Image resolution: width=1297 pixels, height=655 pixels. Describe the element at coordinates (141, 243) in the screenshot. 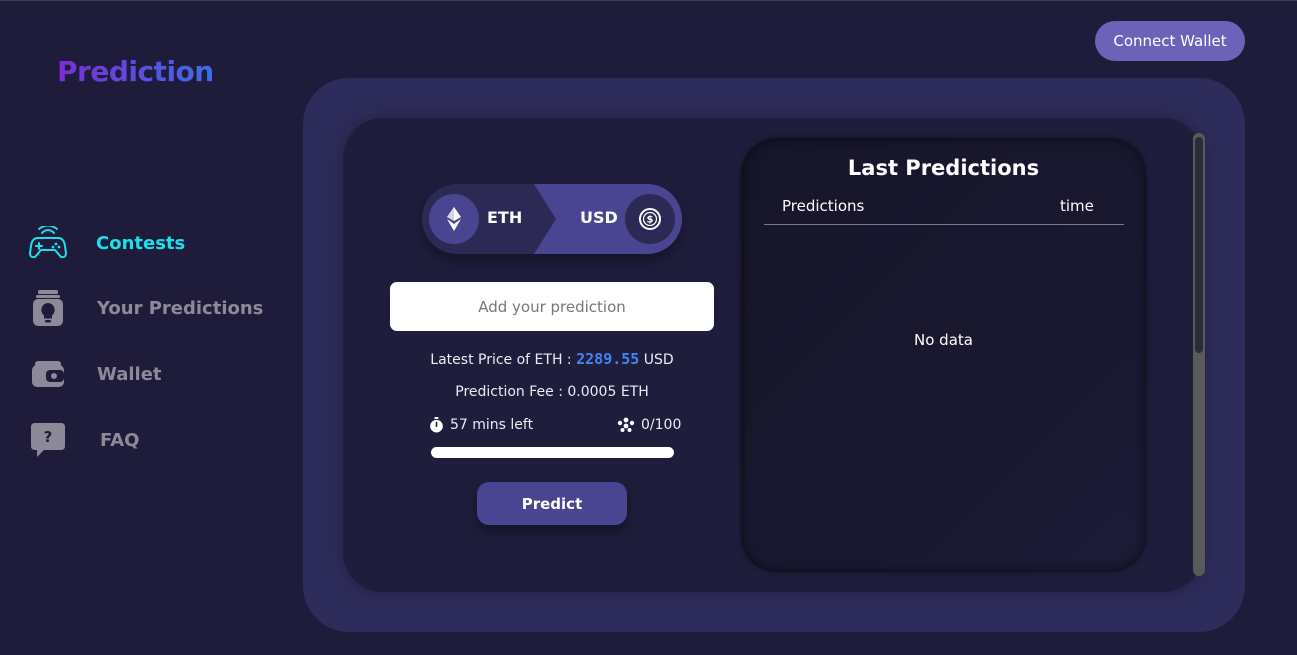

I see `sidebar-item-label: Contests` at that location.